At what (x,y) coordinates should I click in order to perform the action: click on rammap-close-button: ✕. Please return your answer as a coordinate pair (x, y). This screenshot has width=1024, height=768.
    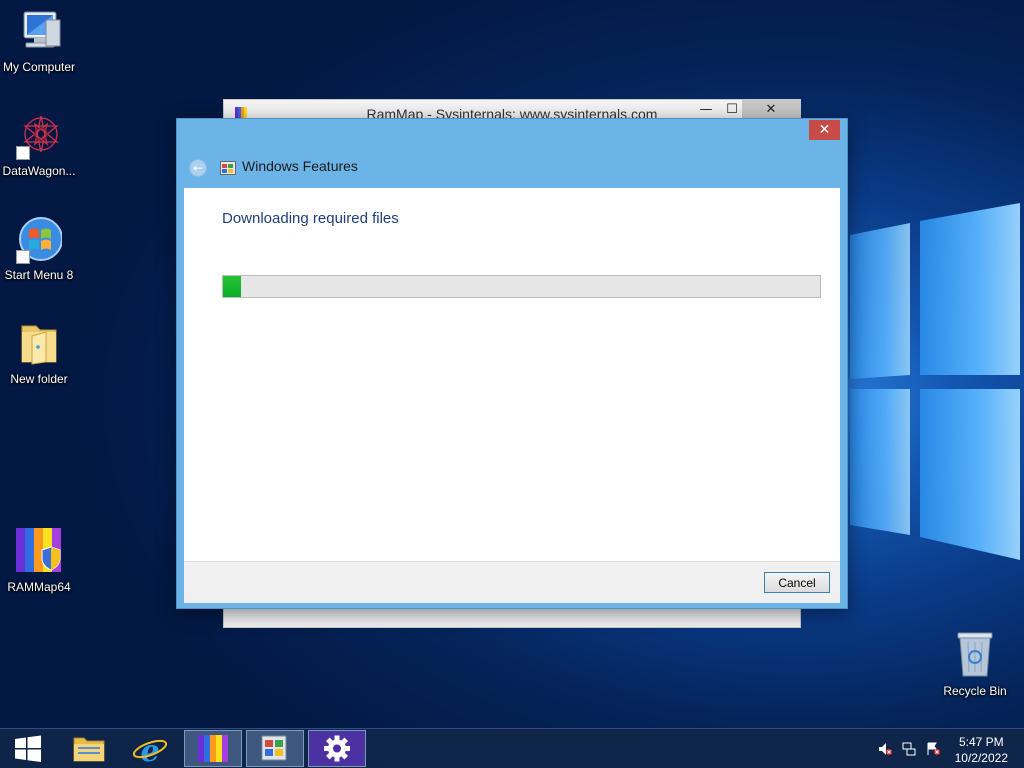
    Looking at the image, I should click on (771, 110).